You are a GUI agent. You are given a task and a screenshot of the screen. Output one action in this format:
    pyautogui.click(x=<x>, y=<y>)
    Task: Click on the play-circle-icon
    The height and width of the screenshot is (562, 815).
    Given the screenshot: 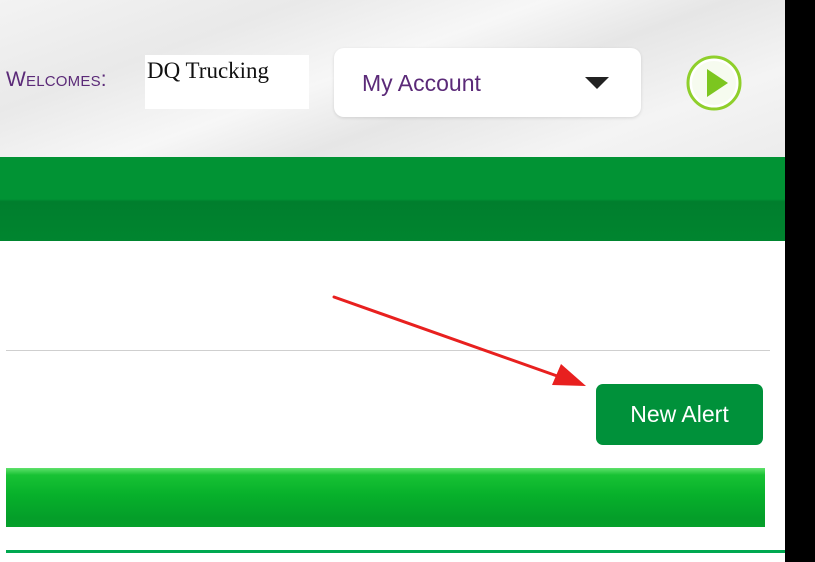 What is the action you would take?
    pyautogui.click(x=714, y=83)
    